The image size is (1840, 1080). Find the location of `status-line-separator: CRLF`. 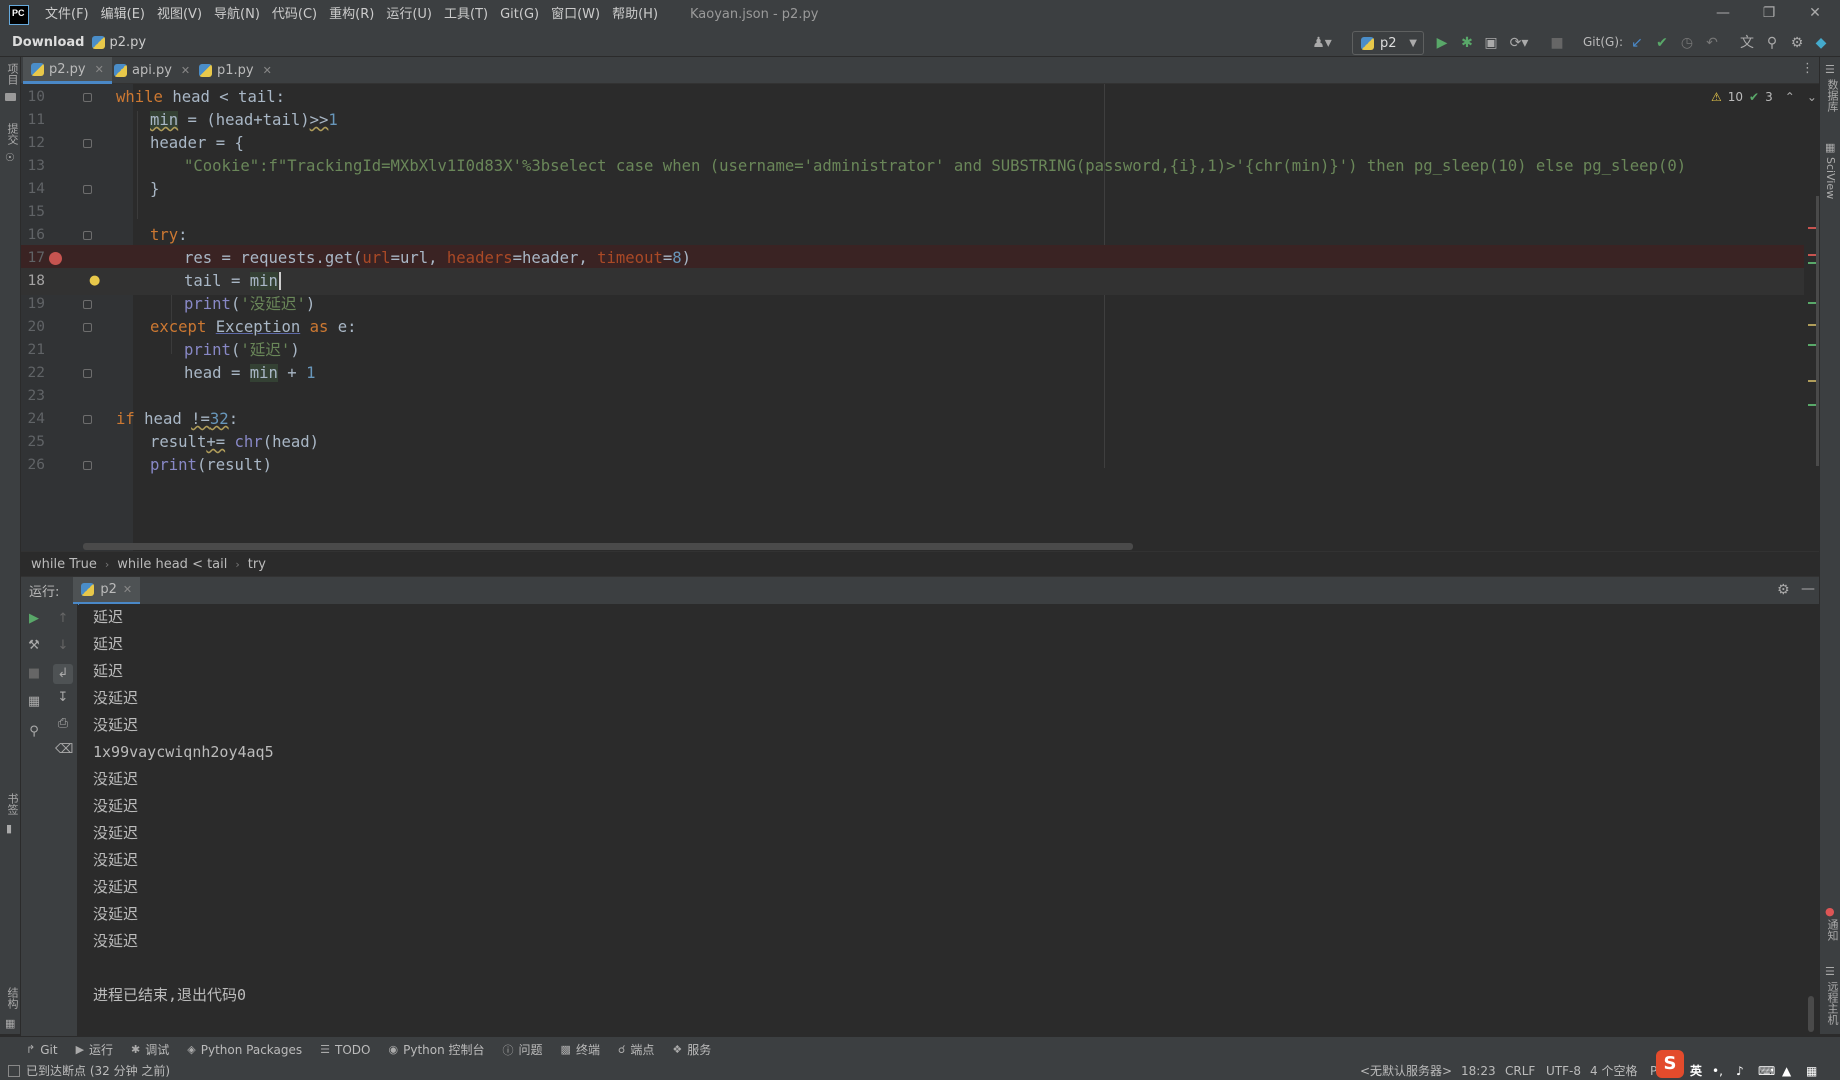

status-line-separator: CRLF is located at coordinates (1520, 1071).